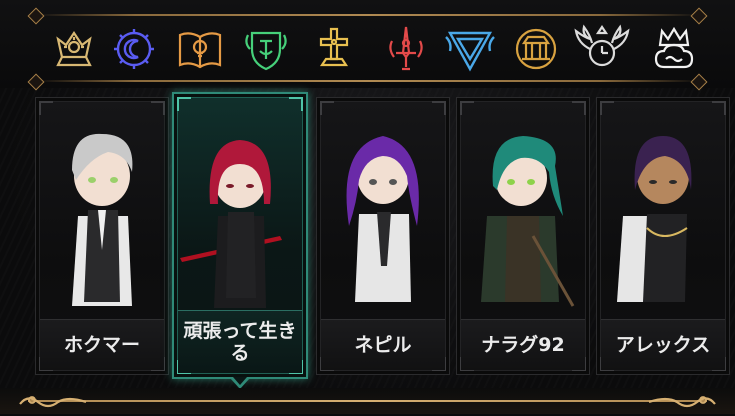 This screenshot has height=416, width=735. I want to click on character-name-plate: 頑張って生きる, so click(240, 341).